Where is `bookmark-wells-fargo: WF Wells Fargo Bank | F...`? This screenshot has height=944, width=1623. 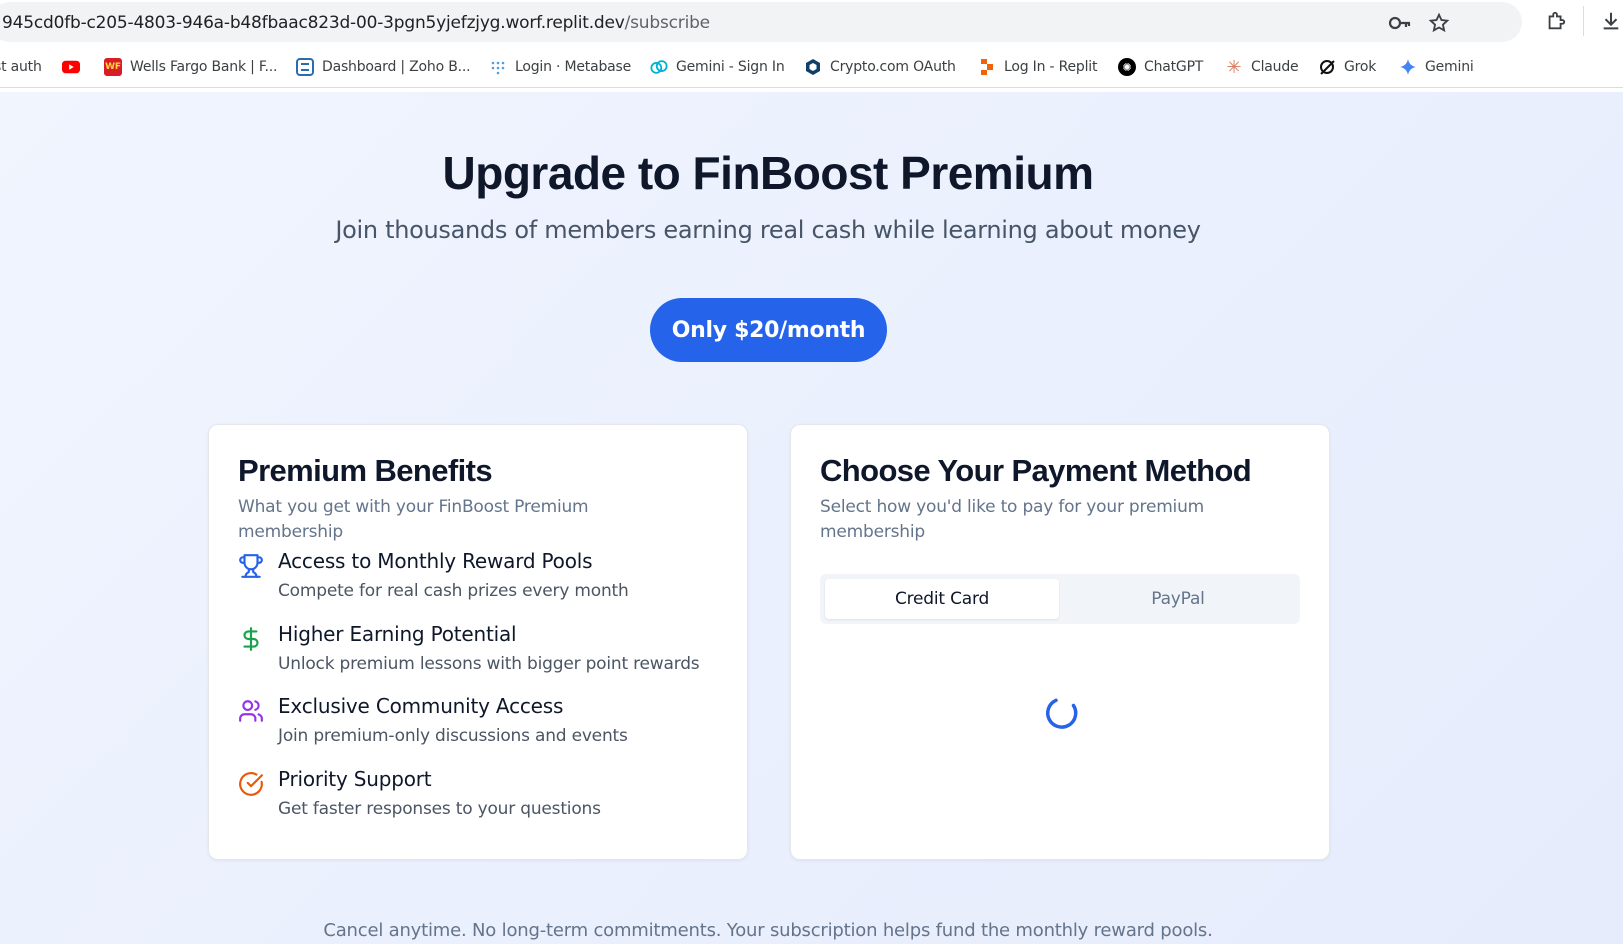 bookmark-wells-fargo: WF Wells Fargo Bank | F... is located at coordinates (190, 67).